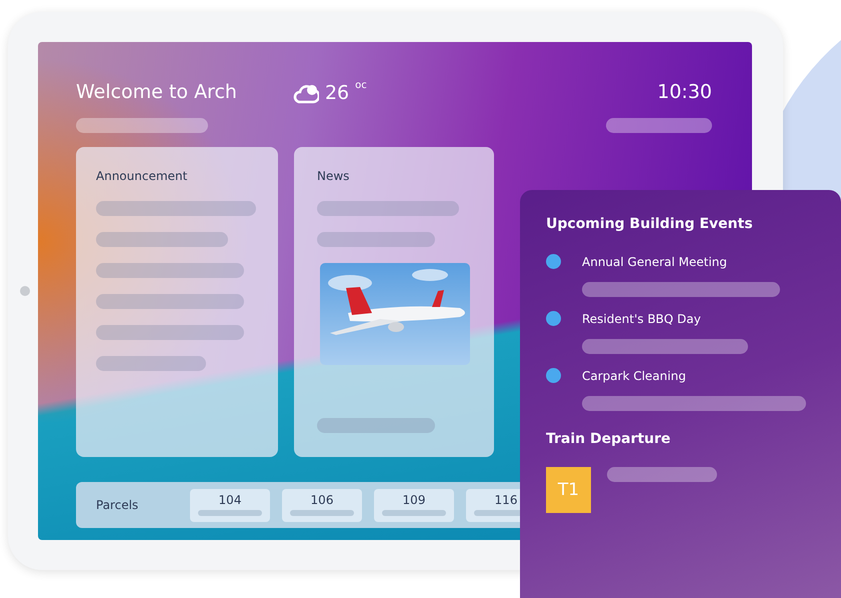 This screenshot has height=598, width=841. Describe the element at coordinates (655, 261) in the screenshot. I see `event-name: Annual General Meeting` at that location.